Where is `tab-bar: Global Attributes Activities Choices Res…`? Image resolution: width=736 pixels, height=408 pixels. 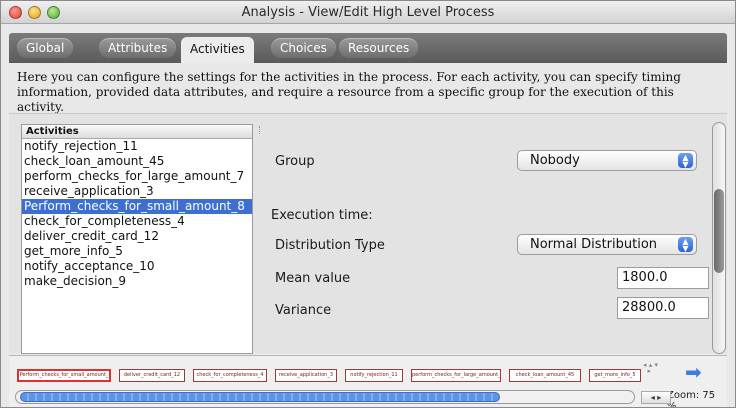 tab-bar: Global Attributes Activities Choices Res… is located at coordinates (368, 48).